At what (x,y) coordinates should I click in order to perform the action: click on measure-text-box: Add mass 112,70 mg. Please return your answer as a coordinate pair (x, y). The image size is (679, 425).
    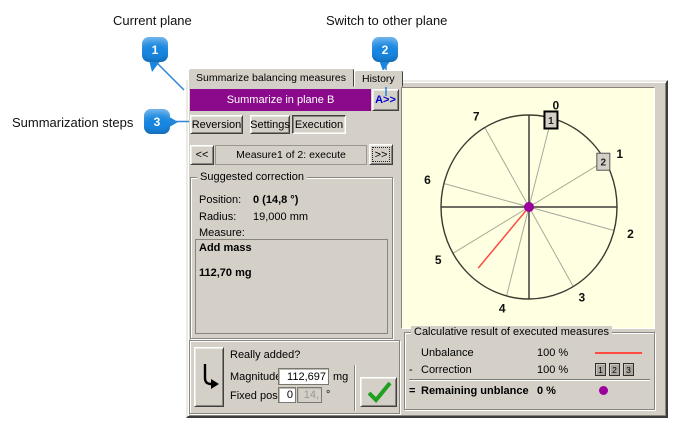
    Looking at the image, I should click on (291, 286).